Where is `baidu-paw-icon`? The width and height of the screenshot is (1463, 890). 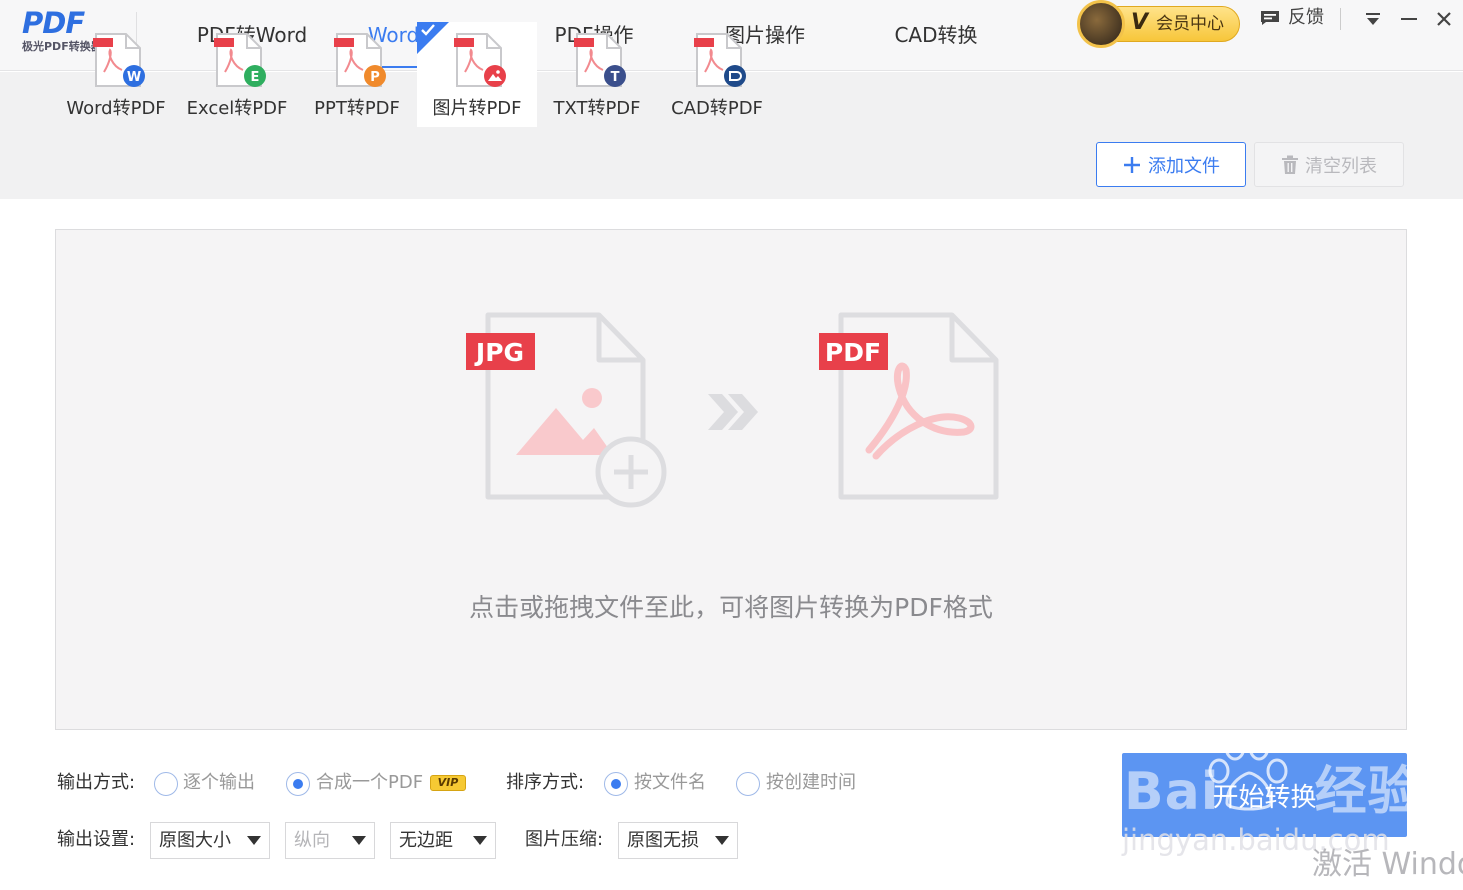
baidu-paw-icon is located at coordinates (1248, 772).